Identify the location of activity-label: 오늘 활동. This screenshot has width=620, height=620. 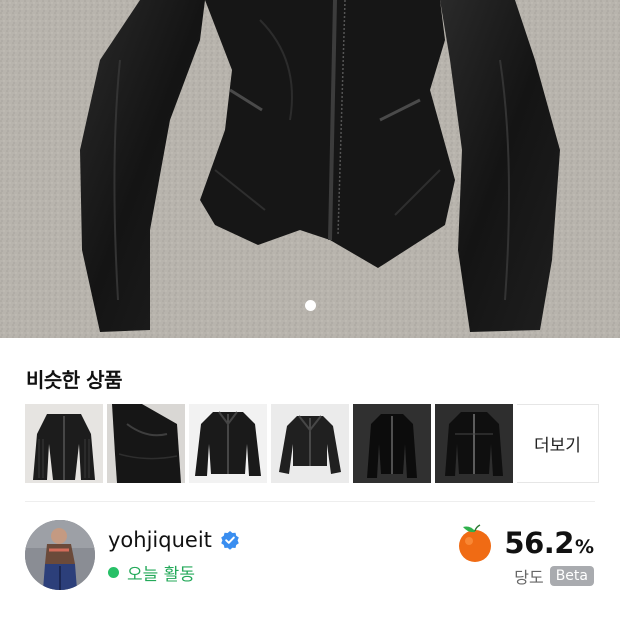
(161, 575).